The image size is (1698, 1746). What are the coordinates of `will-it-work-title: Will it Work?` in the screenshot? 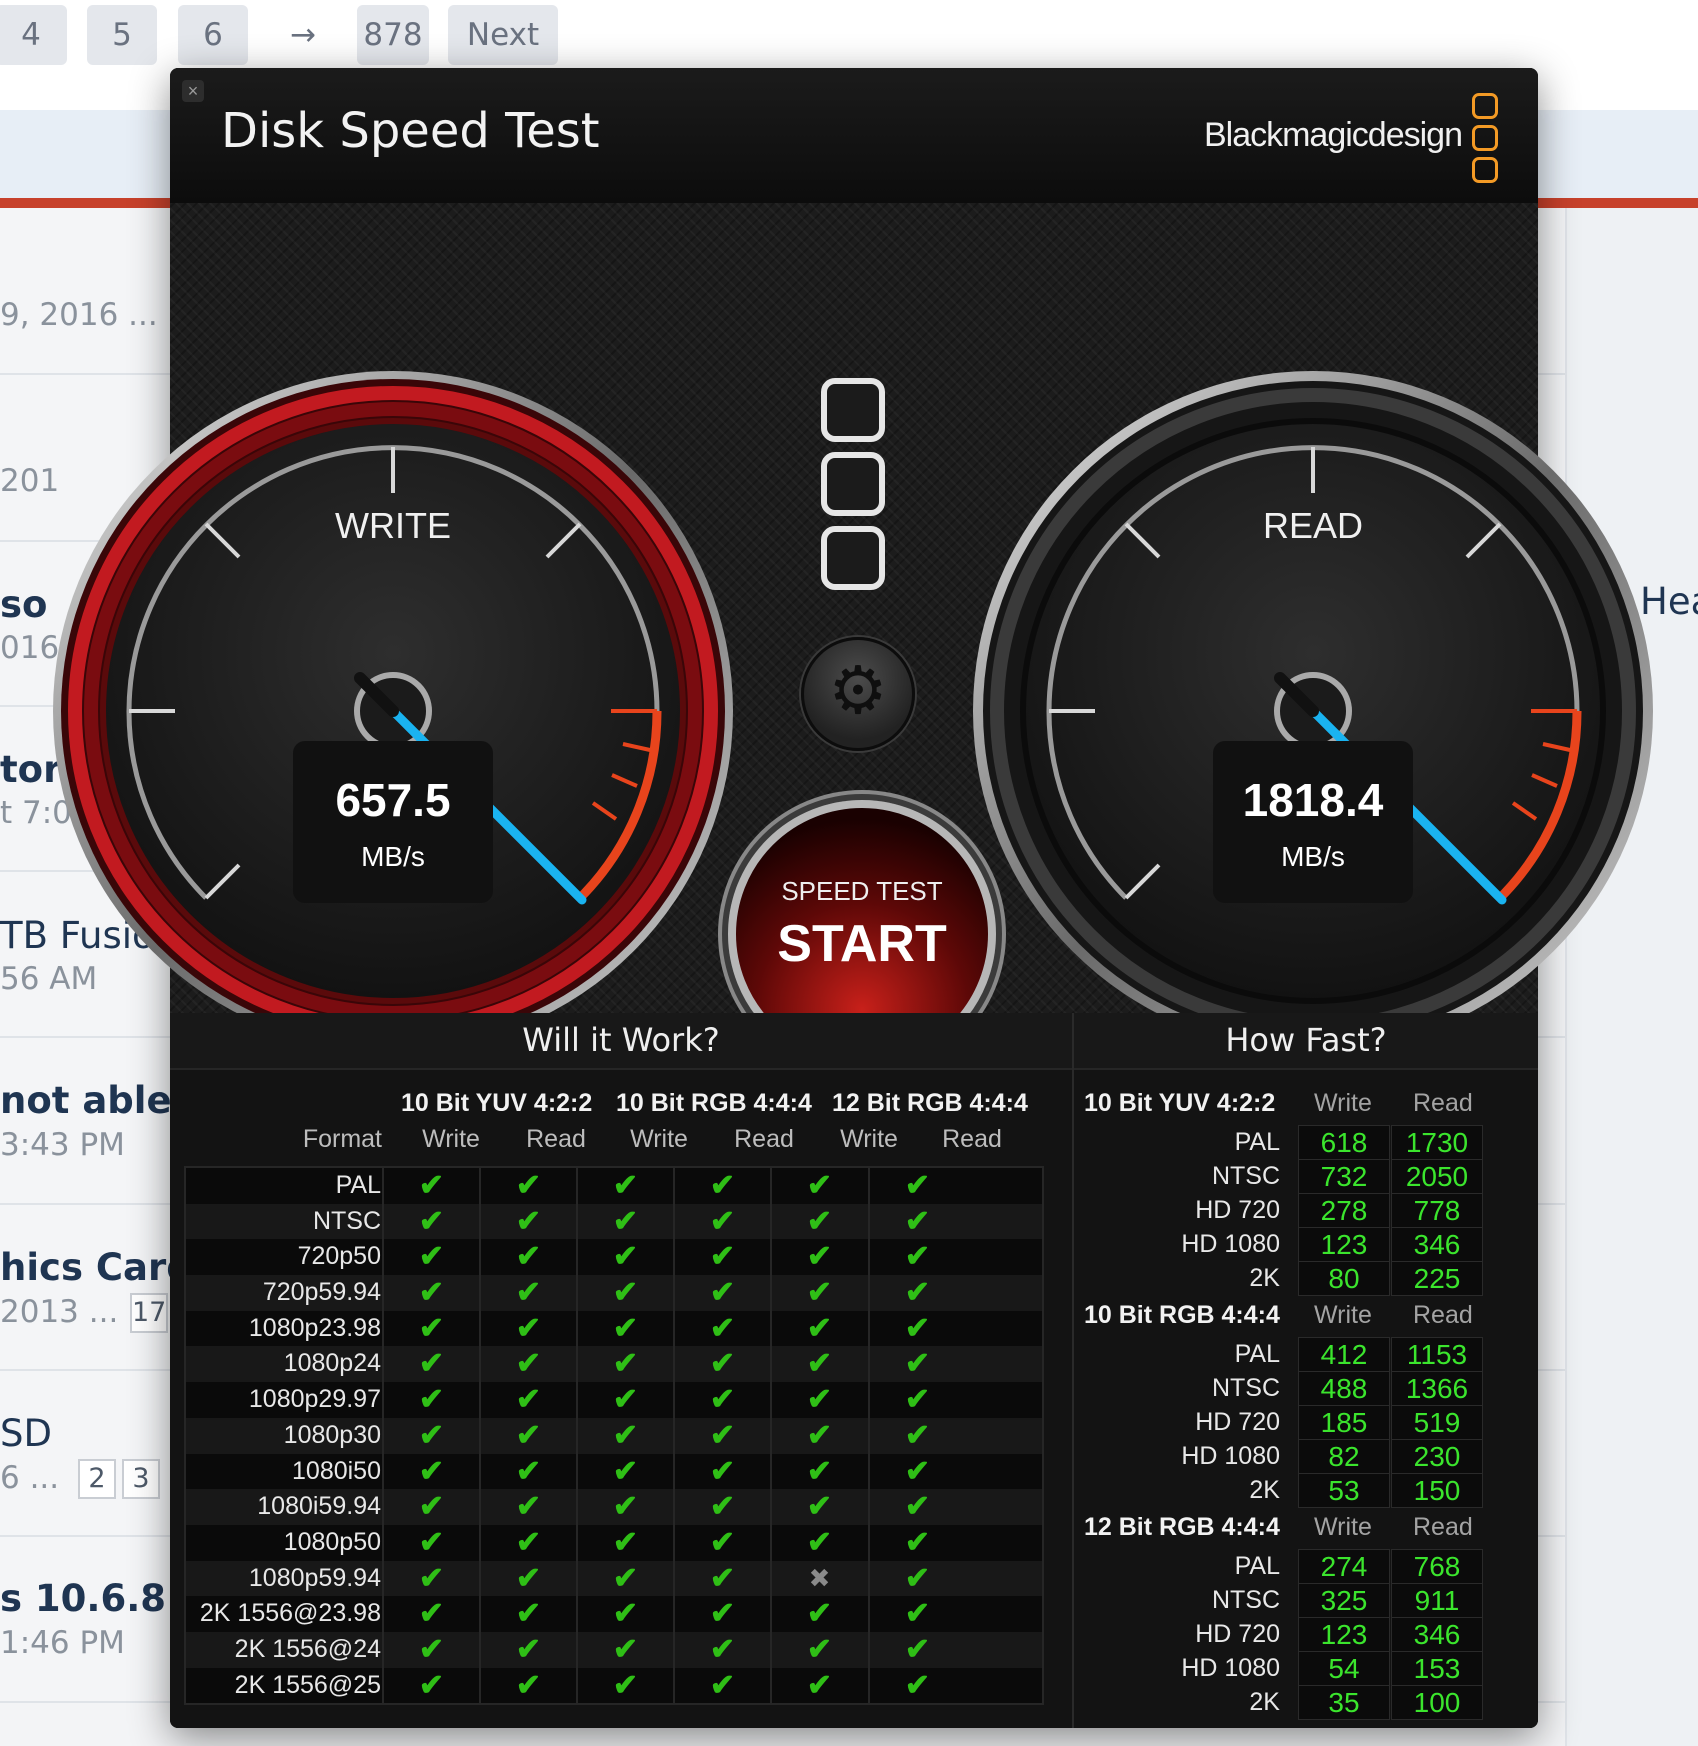 It's located at (621, 1040).